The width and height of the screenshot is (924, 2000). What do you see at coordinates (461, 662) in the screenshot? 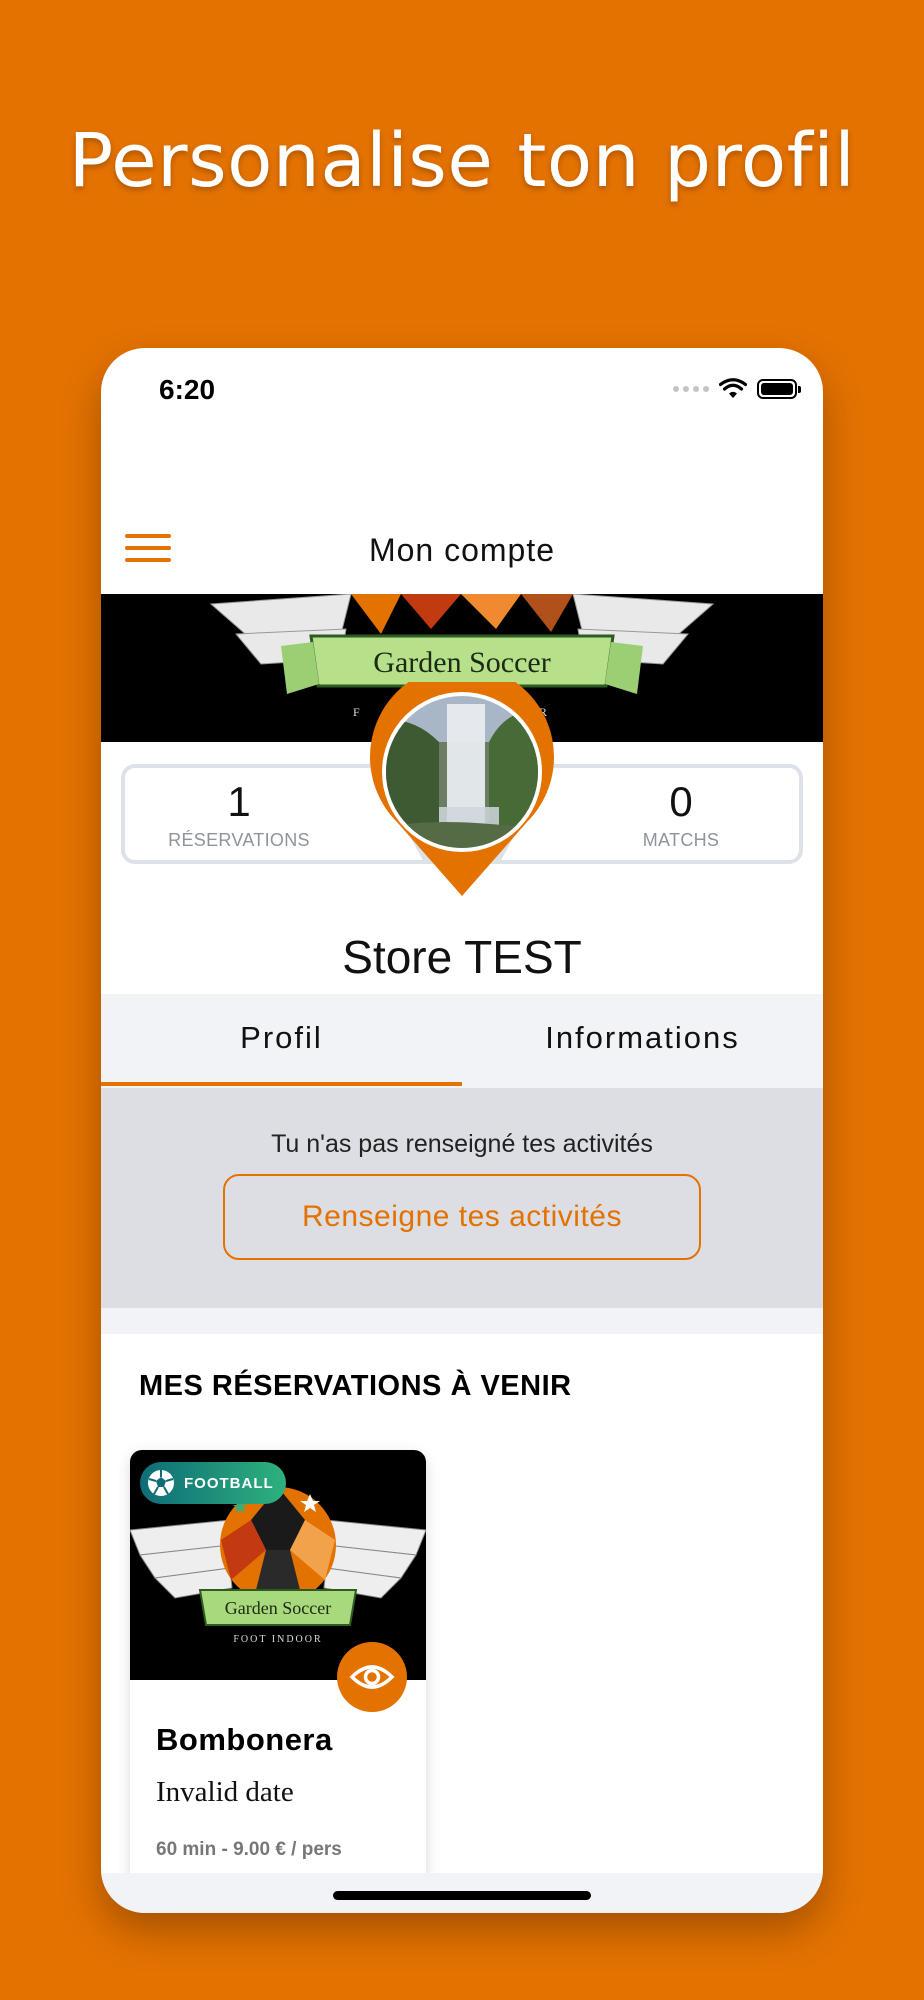
I see `banner-logo-text: Garden Soccer` at bounding box center [461, 662].